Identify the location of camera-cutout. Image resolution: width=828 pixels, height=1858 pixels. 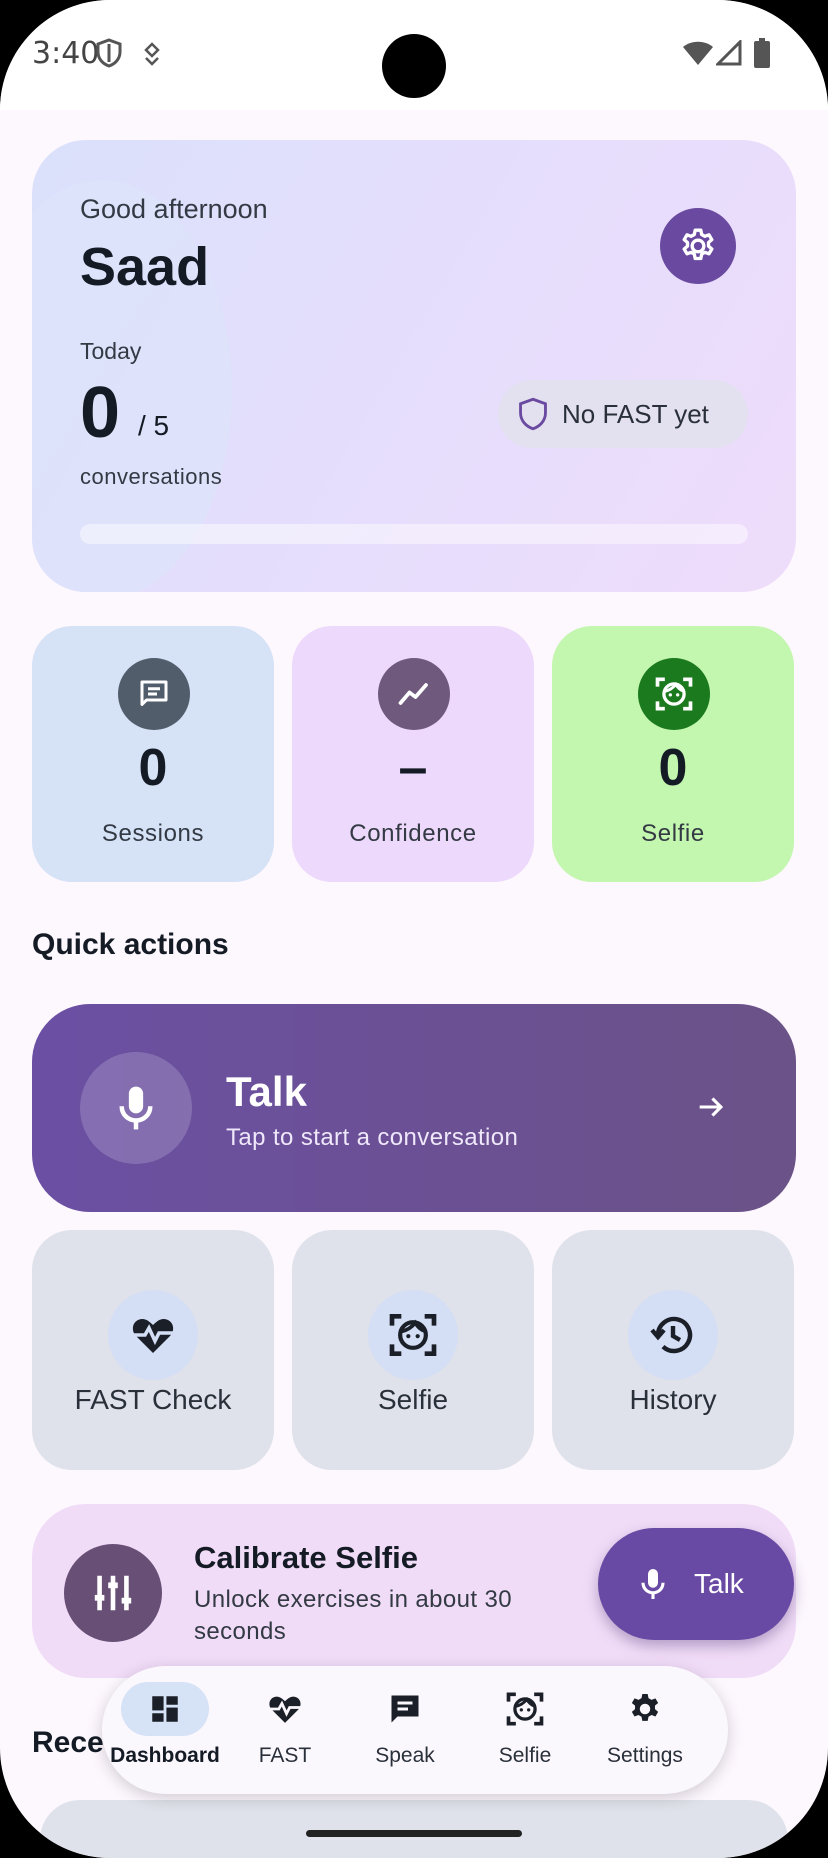
(414, 66).